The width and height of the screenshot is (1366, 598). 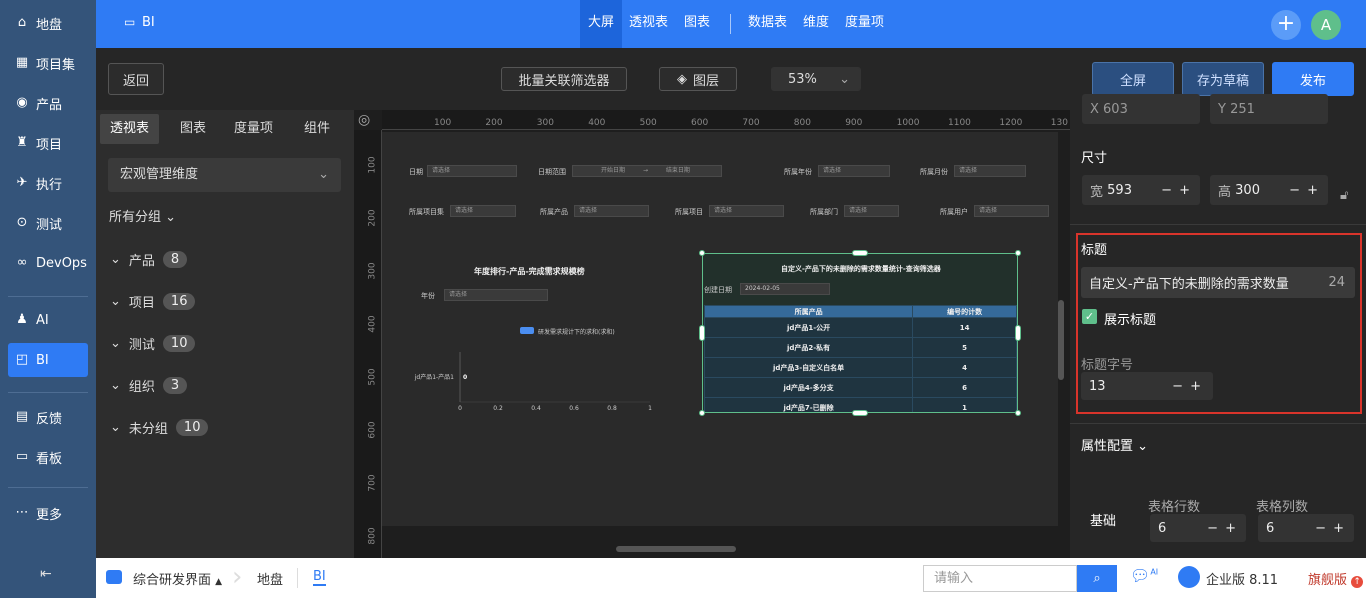 I want to click on ai-chat-icon: 💬︎AI, so click(x=1144, y=575).